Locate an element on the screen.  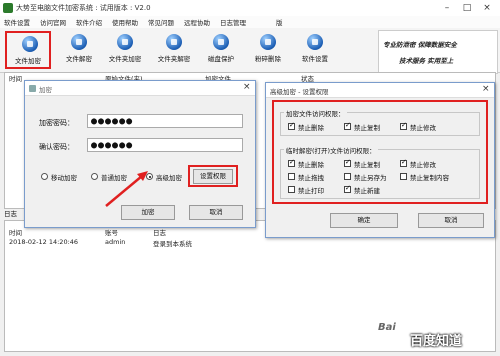
mode-label-advanced: 高级加密 is located at coordinates (169, 178).